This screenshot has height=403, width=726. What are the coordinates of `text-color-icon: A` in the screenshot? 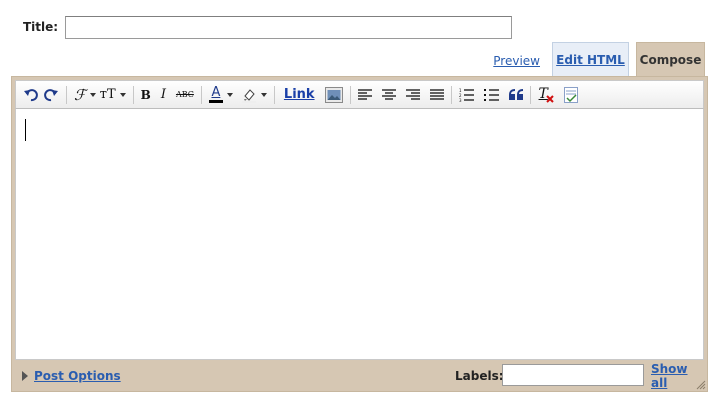 It's located at (215, 93).